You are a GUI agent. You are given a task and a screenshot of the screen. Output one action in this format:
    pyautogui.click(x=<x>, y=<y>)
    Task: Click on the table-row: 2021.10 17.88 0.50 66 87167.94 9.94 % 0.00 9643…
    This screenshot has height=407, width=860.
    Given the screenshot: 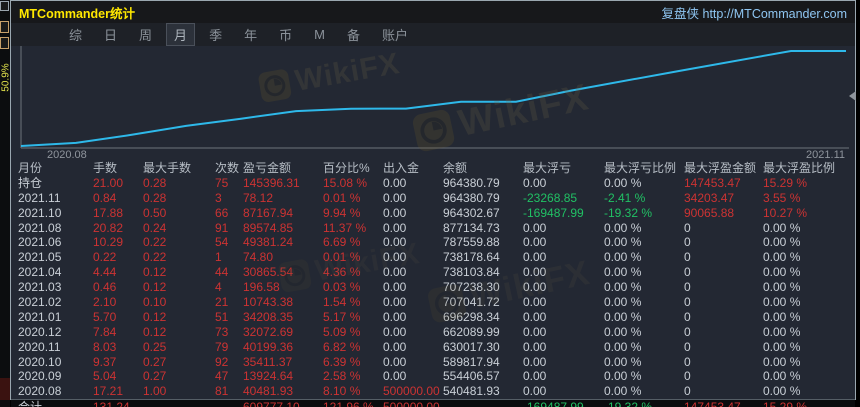 What is the action you would take?
    pyautogui.click(x=433, y=213)
    